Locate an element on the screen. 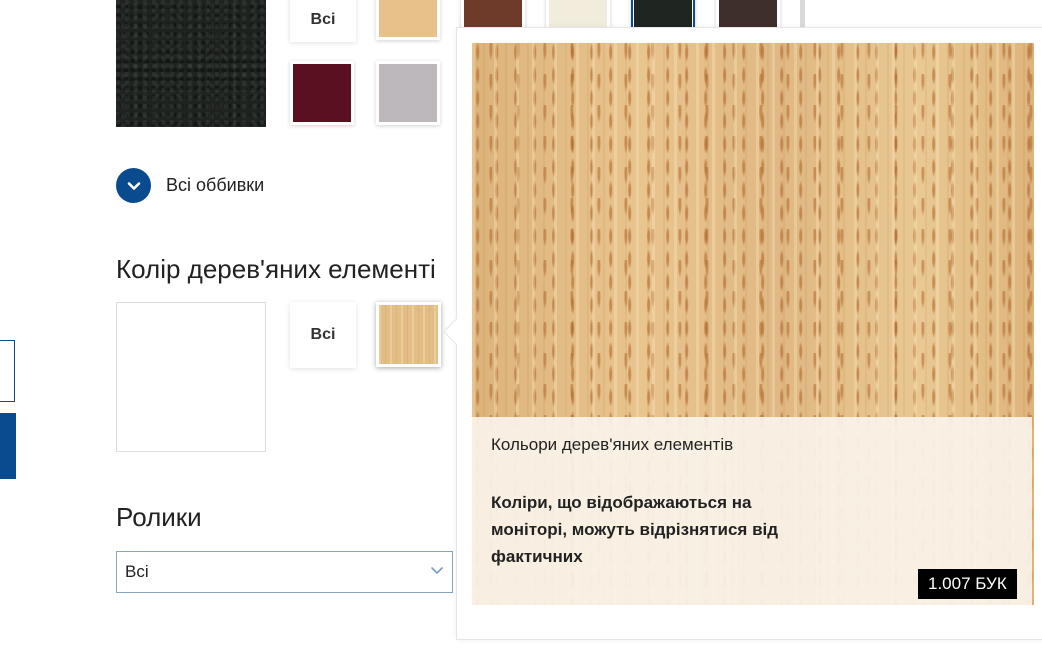 The width and height of the screenshot is (1042, 670). rollers-title: Ролики is located at coordinates (159, 517).